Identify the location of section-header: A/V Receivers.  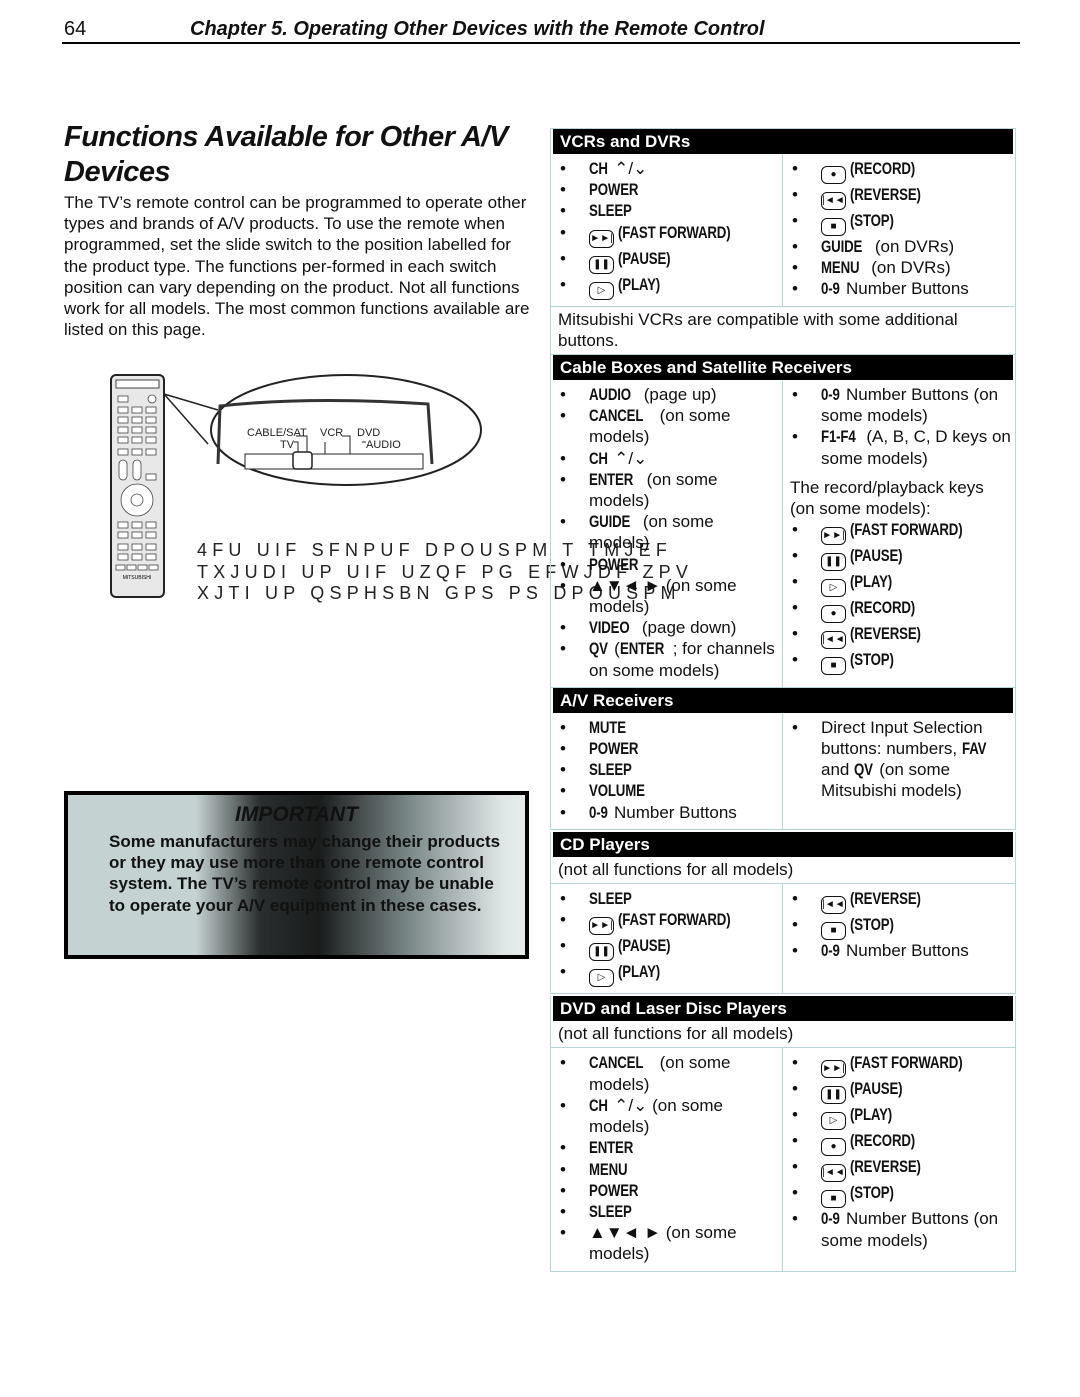
(783, 700).